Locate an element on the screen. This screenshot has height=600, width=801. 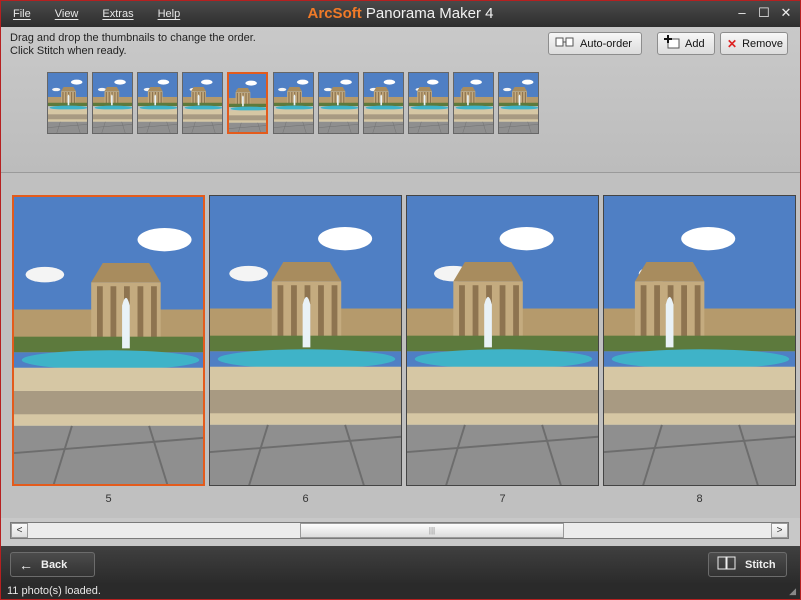
window-controls: – ☐ ✕ is located at coordinates (764, 13).